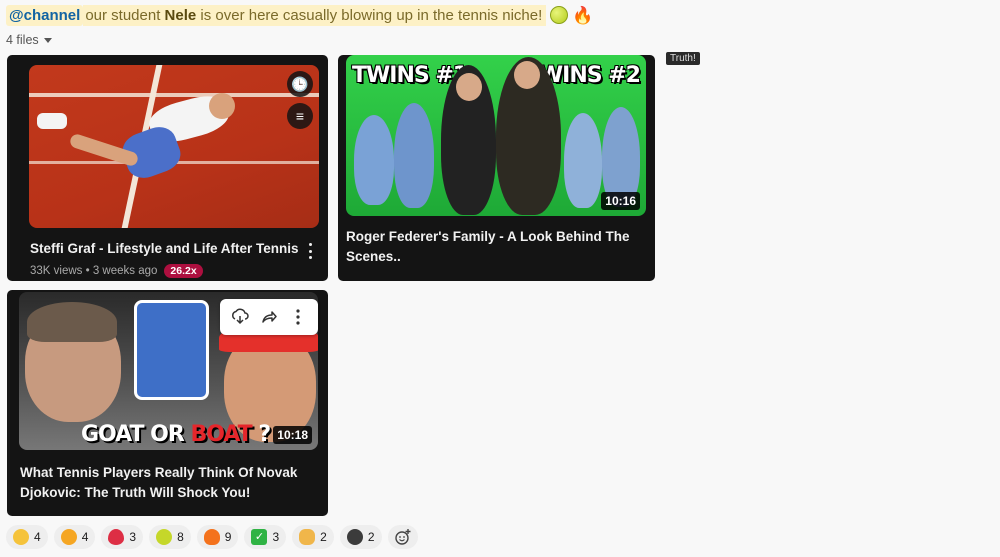  Describe the element at coordinates (116, 537) in the screenshot. I see `red-heart-emoji-icon` at that location.